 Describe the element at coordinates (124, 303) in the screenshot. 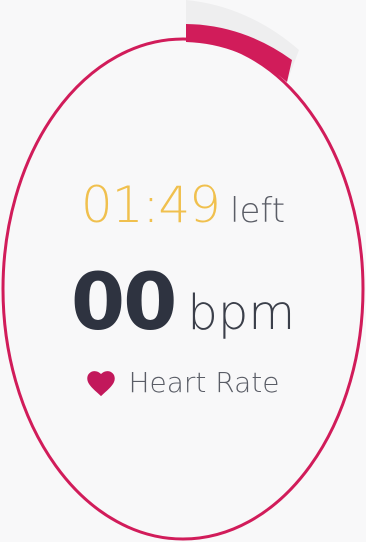

I see `bpm-value: 00` at that location.